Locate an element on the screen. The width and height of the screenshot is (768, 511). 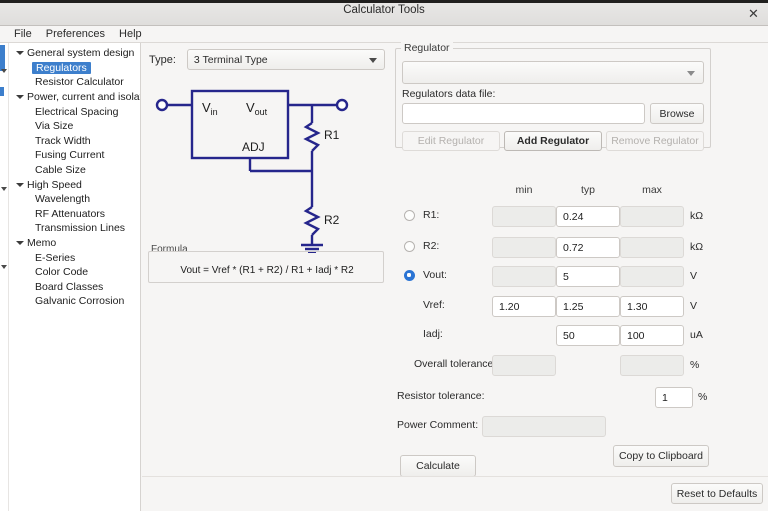
param-row-vref: Vref: 1.20 1.25 1.30 V is located at coordinates (455, 306).